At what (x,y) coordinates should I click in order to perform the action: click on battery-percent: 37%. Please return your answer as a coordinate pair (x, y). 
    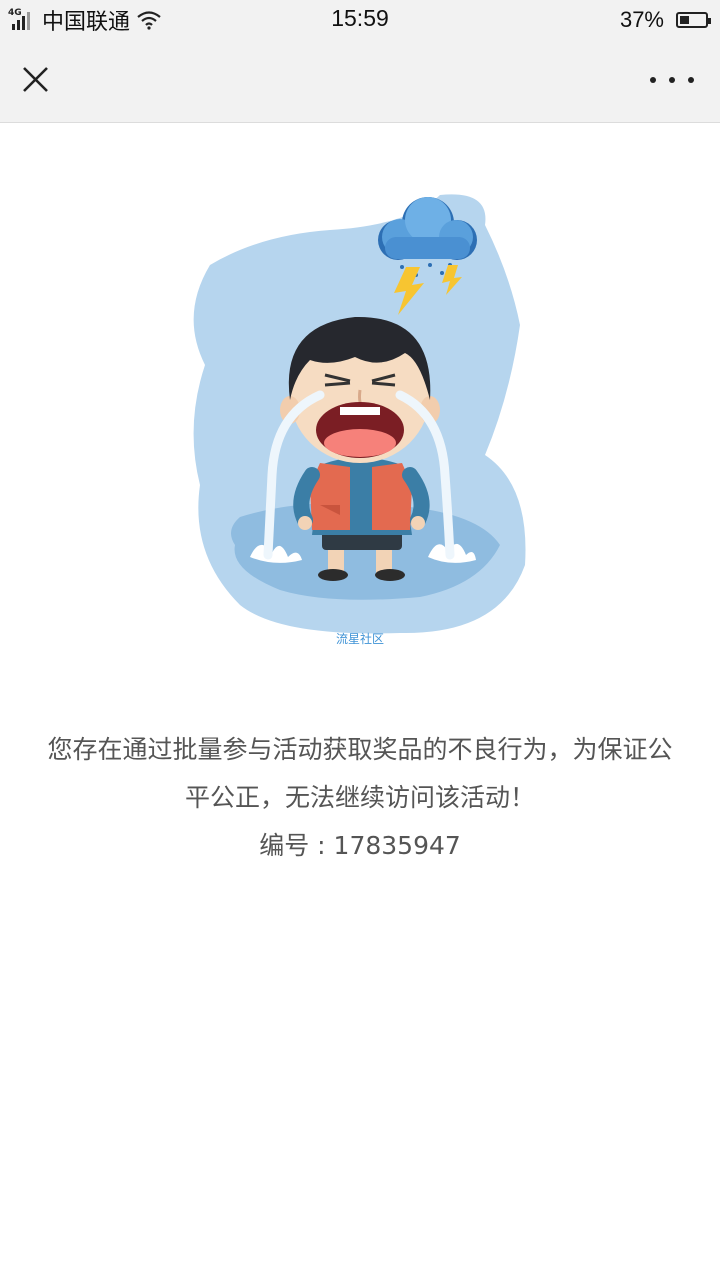
    Looking at the image, I should click on (641, 19).